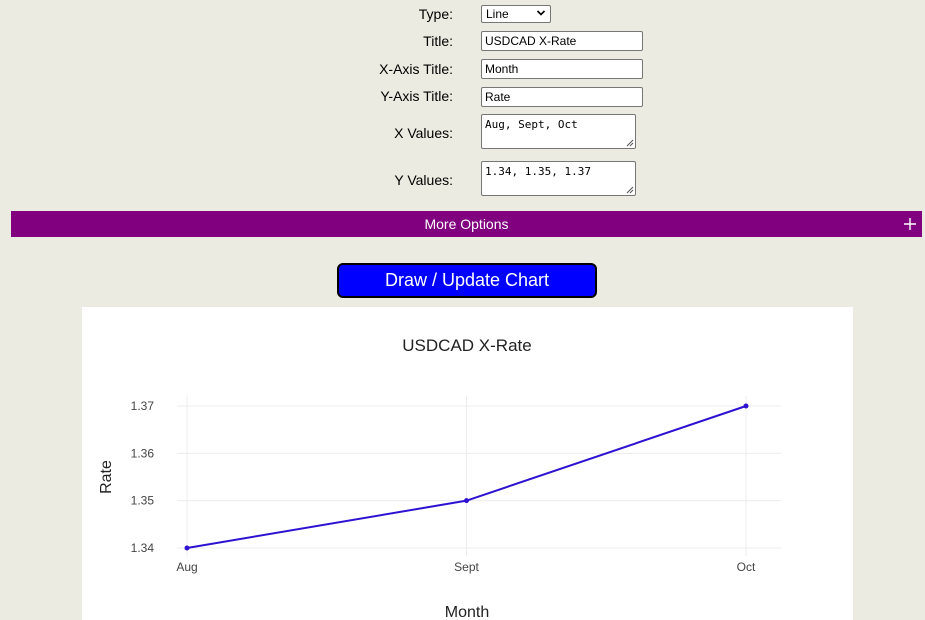  What do you see at coordinates (558, 131) in the screenshot?
I see `x-values-textarea: Aug, Sept, Oct` at bounding box center [558, 131].